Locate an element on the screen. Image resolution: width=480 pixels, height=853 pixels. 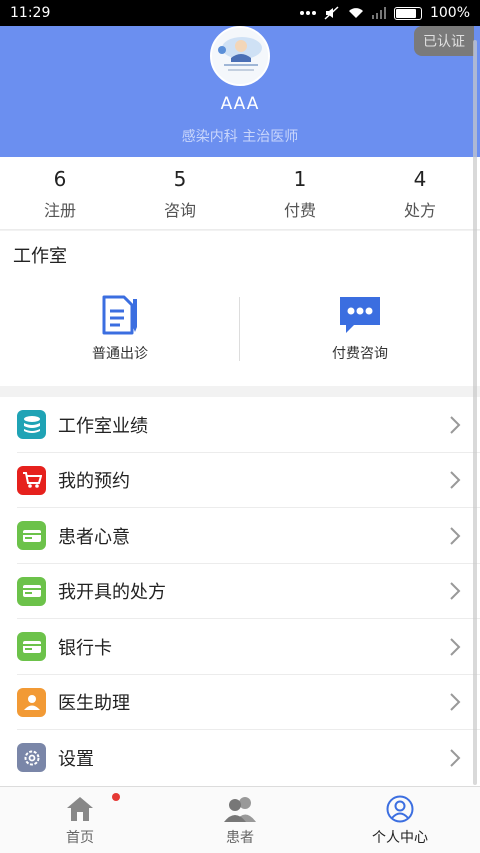
avatar is located at coordinates (240, 56).